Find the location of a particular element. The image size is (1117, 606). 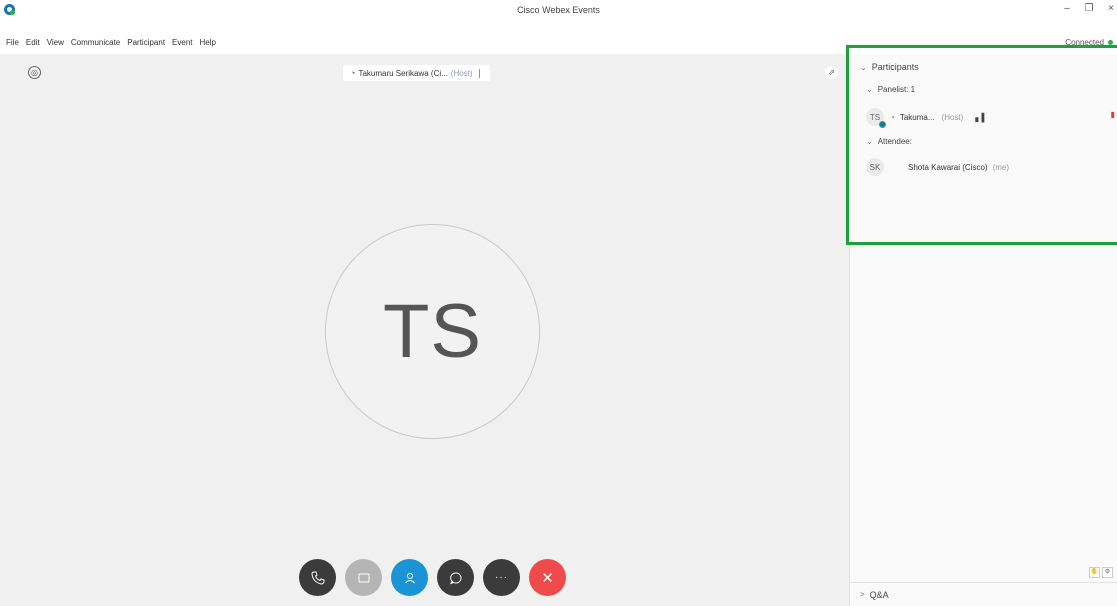

host-avatar-initials: TS is located at coordinates (432, 331).